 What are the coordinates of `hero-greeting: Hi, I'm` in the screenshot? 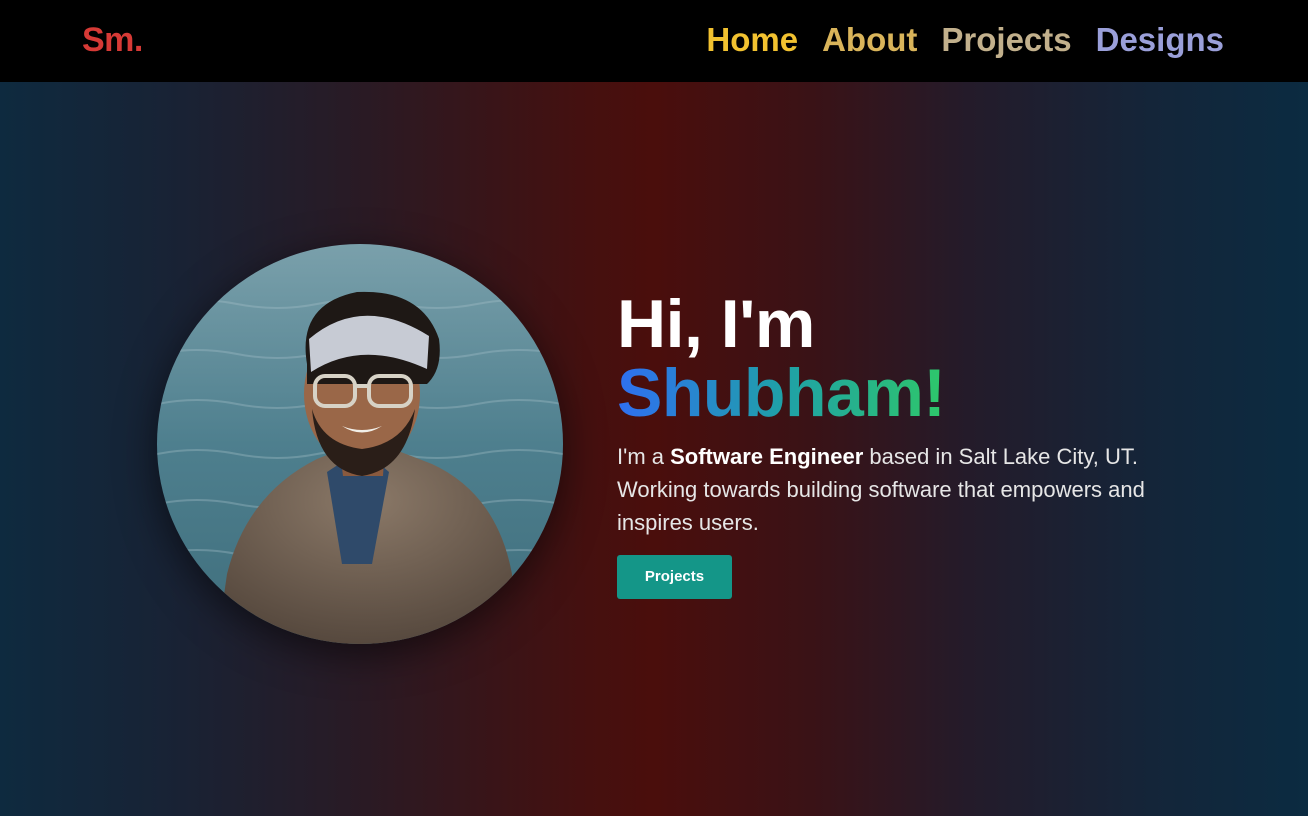 It's located at (716, 324).